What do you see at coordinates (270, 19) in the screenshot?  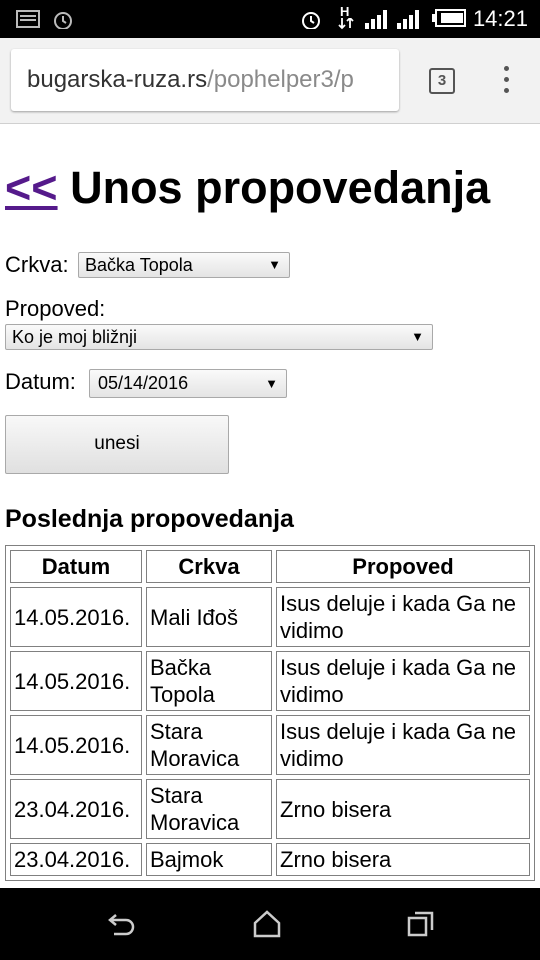 I see `status-bar: H 14:21` at bounding box center [270, 19].